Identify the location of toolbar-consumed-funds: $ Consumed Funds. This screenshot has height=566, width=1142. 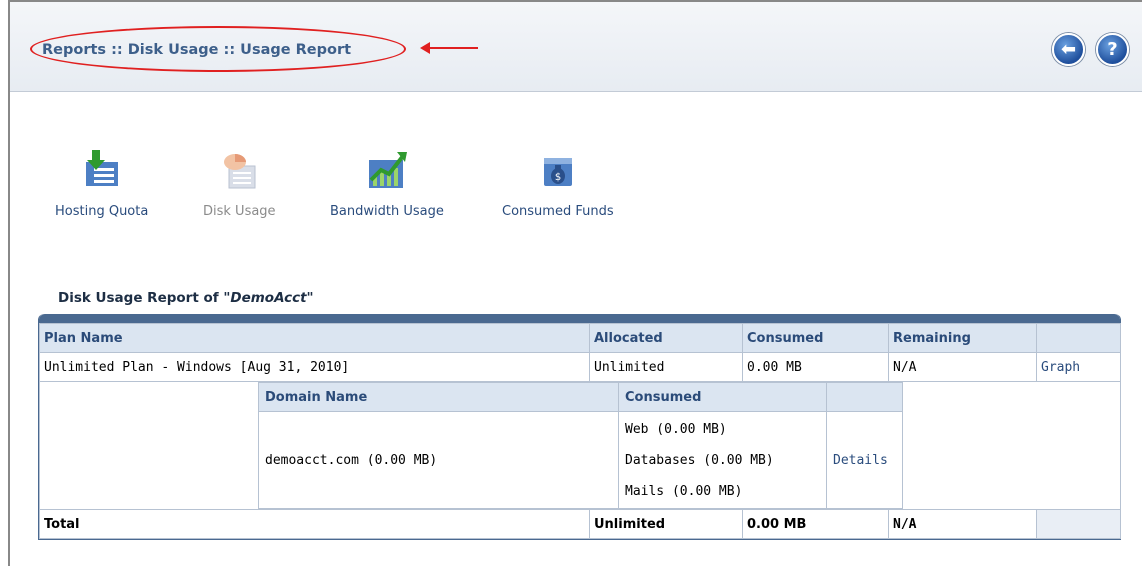
(558, 183).